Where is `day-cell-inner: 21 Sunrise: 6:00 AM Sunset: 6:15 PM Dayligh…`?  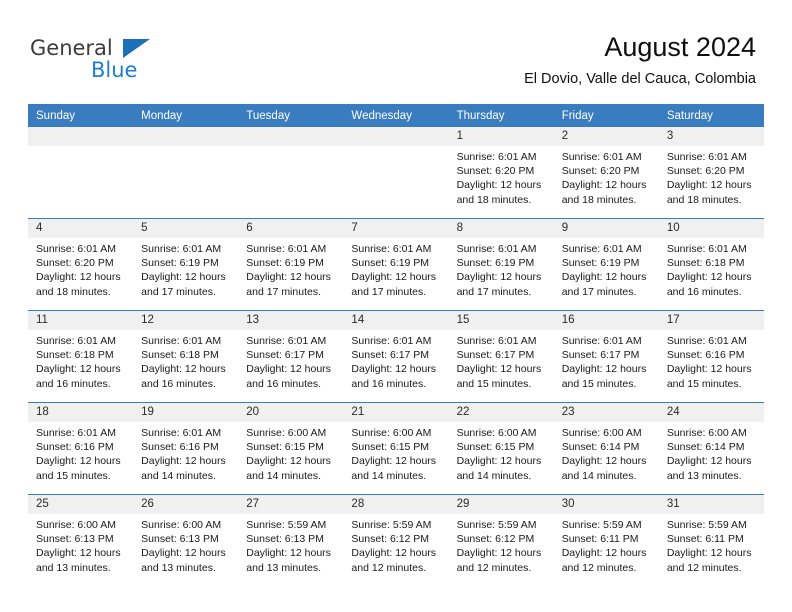
day-cell-inner: 21 Sunrise: 6:00 AM Sunset: 6:15 PM Dayligh… is located at coordinates (396, 448).